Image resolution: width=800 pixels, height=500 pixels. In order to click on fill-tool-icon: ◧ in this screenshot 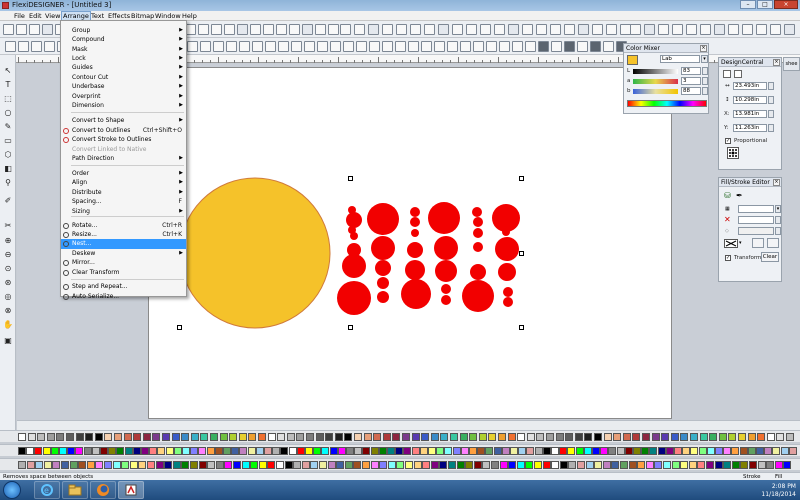, I will do `click(8, 168)`.